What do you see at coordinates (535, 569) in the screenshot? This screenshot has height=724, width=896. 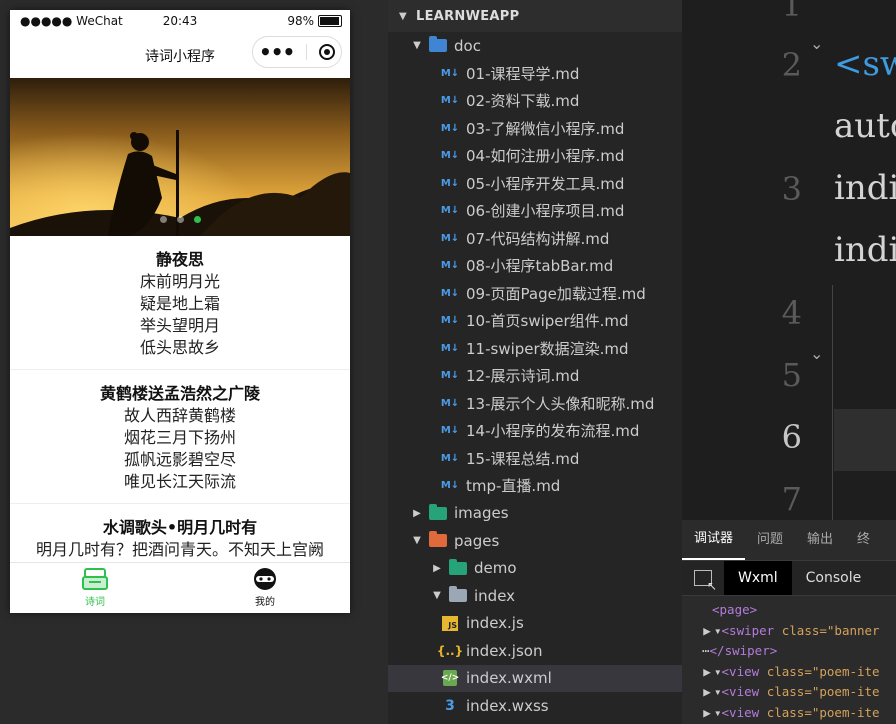 I see `tree-item: ▶ demo` at bounding box center [535, 569].